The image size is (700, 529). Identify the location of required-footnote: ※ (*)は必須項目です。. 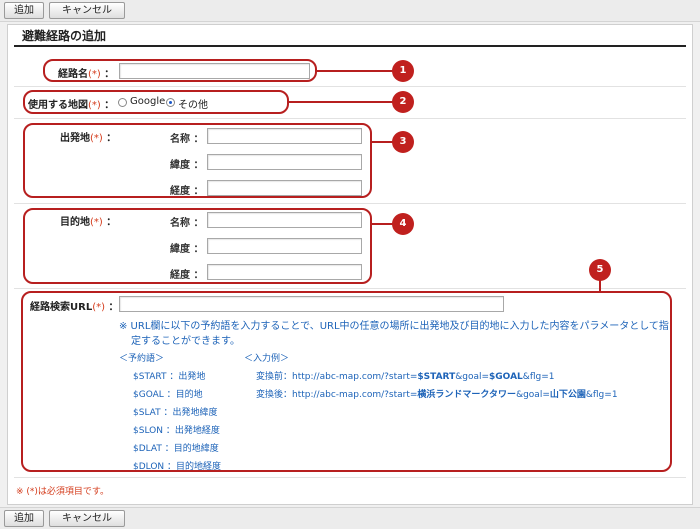
(63, 492).